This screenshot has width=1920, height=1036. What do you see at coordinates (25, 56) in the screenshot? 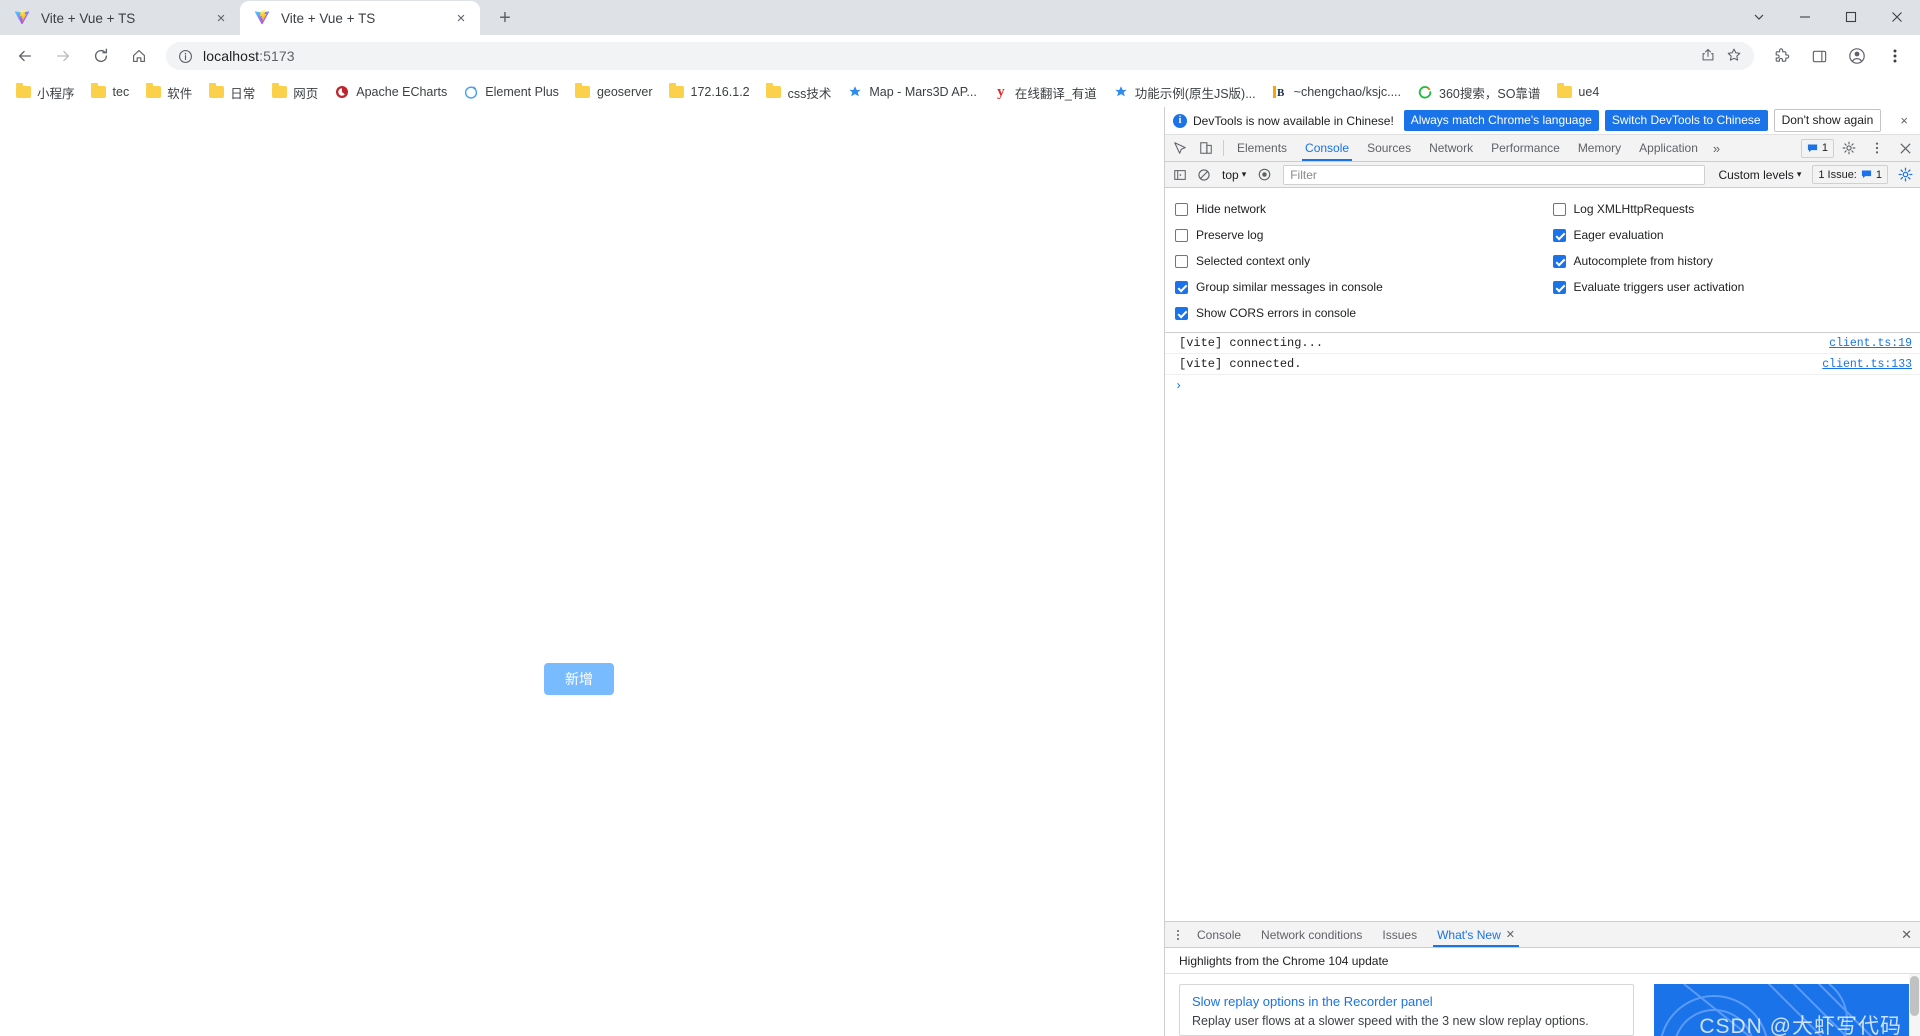
I see `back-button` at bounding box center [25, 56].